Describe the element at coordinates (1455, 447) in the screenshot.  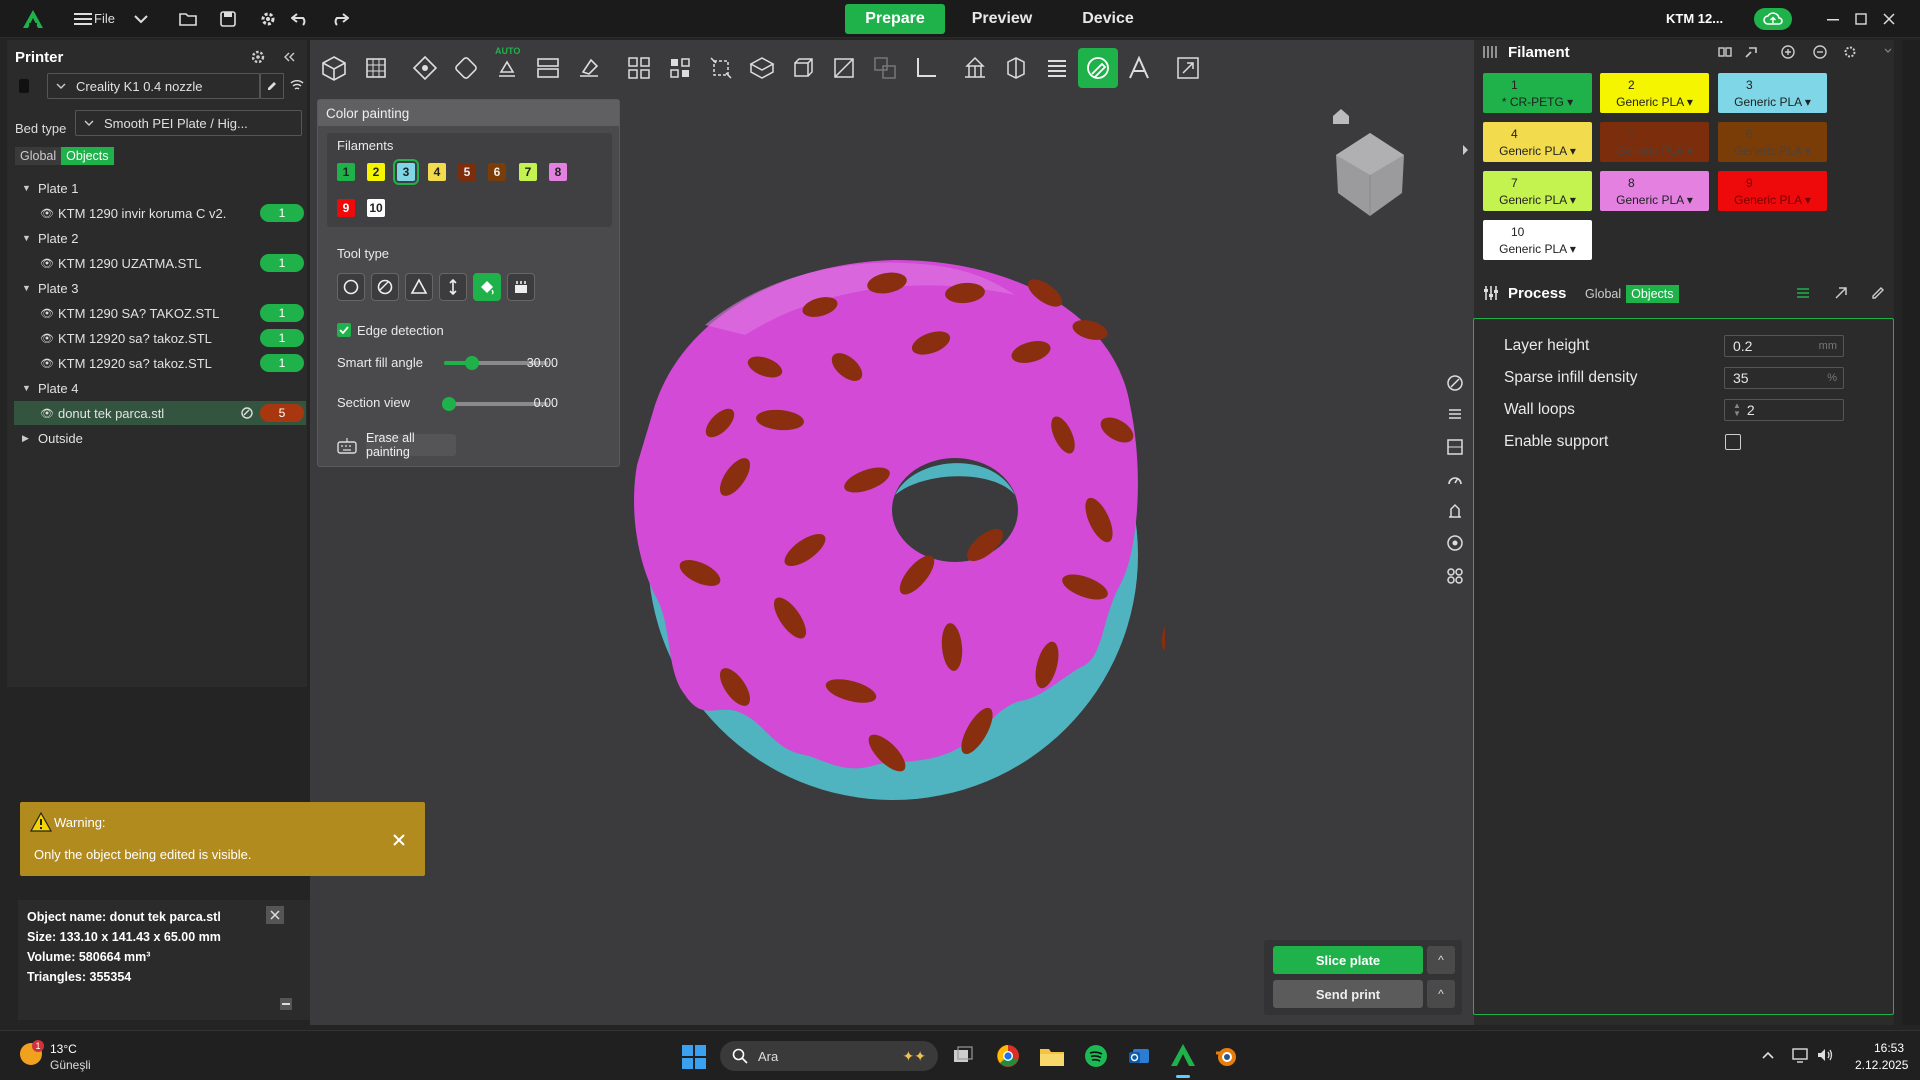
I see `grid-icon` at that location.